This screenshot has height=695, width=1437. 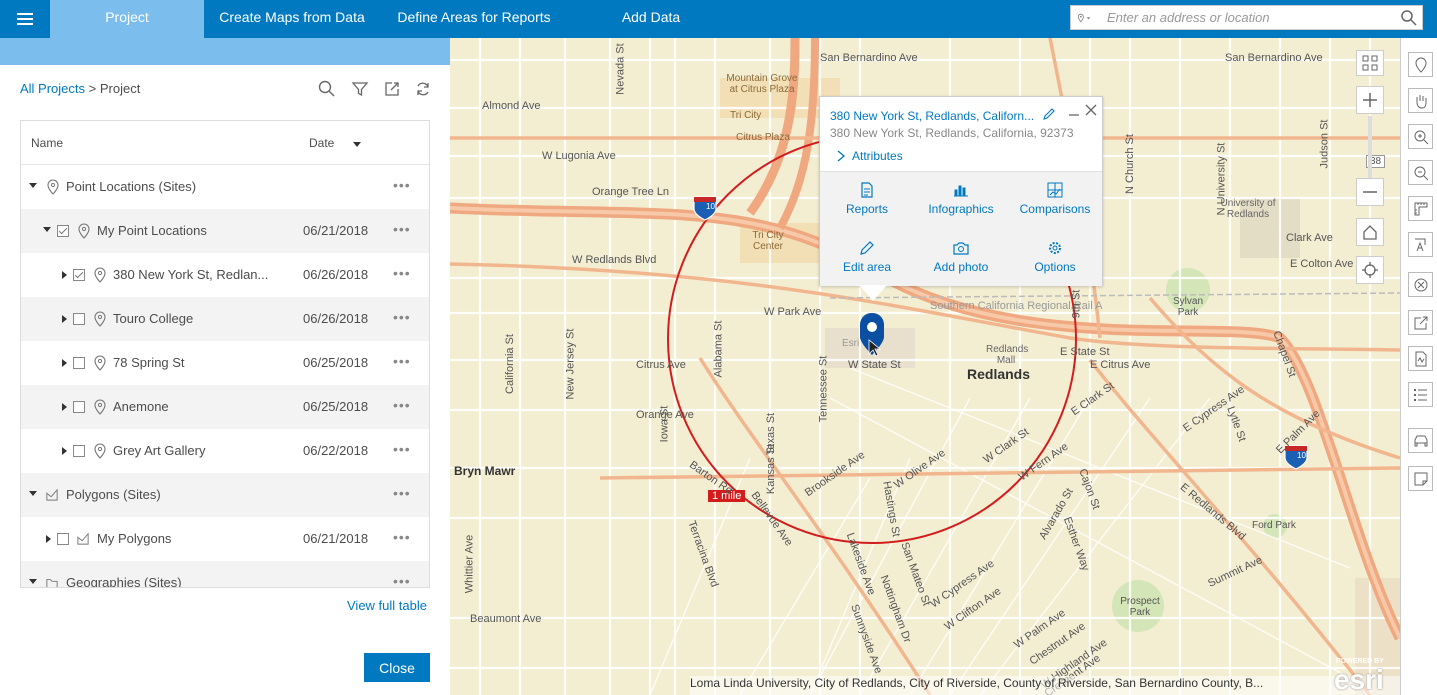 What do you see at coordinates (124, 581) in the screenshot?
I see `row-label: Geographies (Sites)` at bounding box center [124, 581].